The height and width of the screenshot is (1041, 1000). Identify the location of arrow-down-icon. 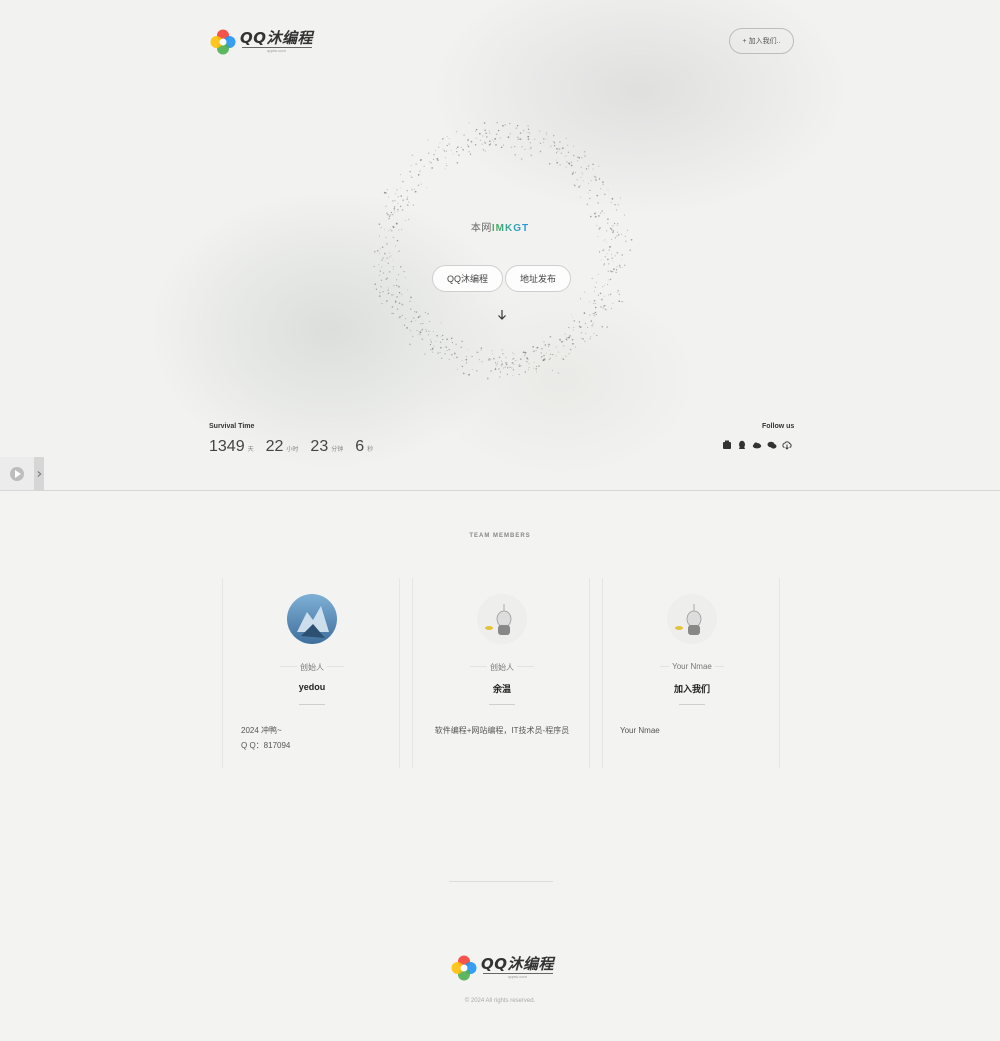
(502, 315).